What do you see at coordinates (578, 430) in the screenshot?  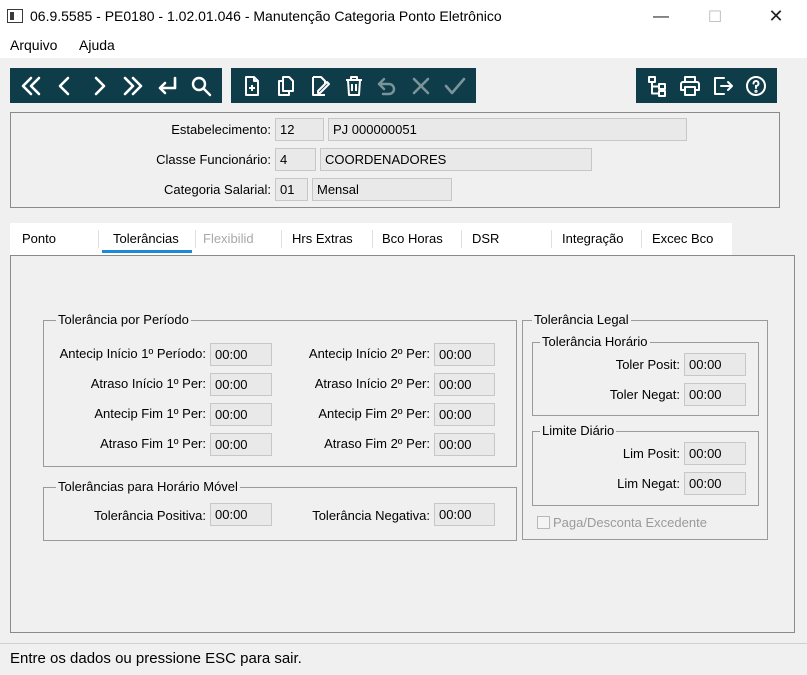 I see `limite-group-title: Limite Diário` at bounding box center [578, 430].